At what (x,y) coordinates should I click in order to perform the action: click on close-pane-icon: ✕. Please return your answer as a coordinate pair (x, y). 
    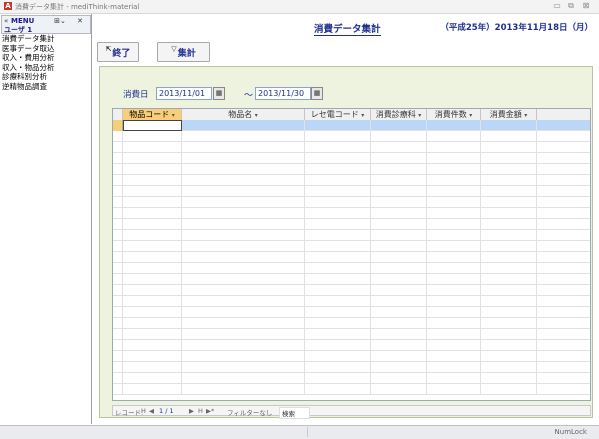
    Looking at the image, I should click on (80, 21).